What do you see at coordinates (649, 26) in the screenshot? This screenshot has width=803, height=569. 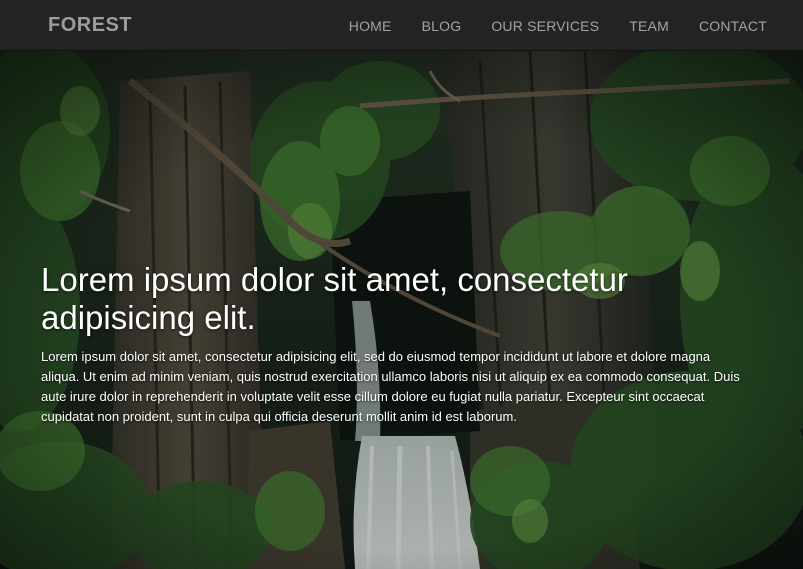 I see `nav-link-team: TEAM` at bounding box center [649, 26].